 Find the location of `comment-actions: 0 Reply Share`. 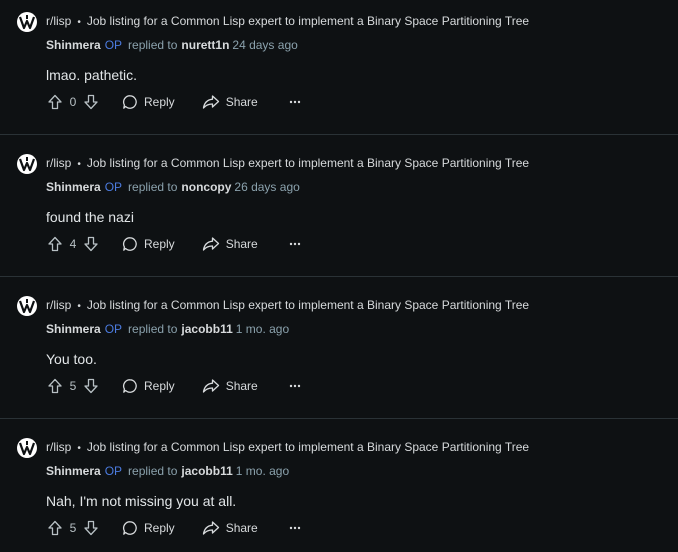

comment-actions: 0 Reply Share is located at coordinates (174, 102).